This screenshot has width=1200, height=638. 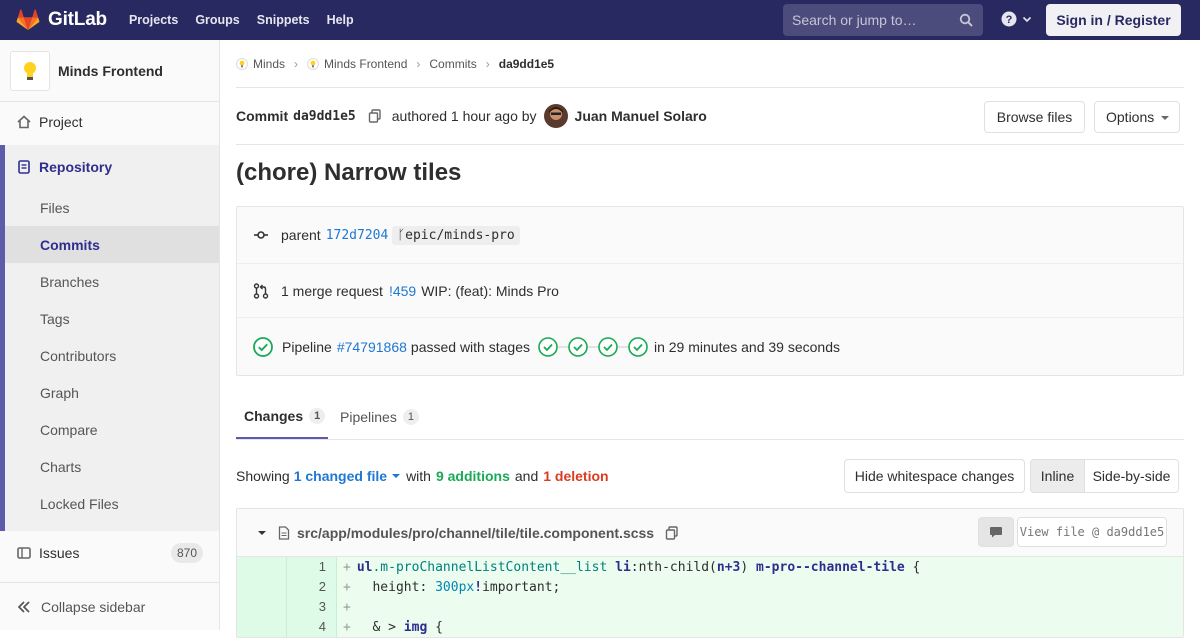 What do you see at coordinates (284, 532) in the screenshot?
I see `file-icon` at bounding box center [284, 532].